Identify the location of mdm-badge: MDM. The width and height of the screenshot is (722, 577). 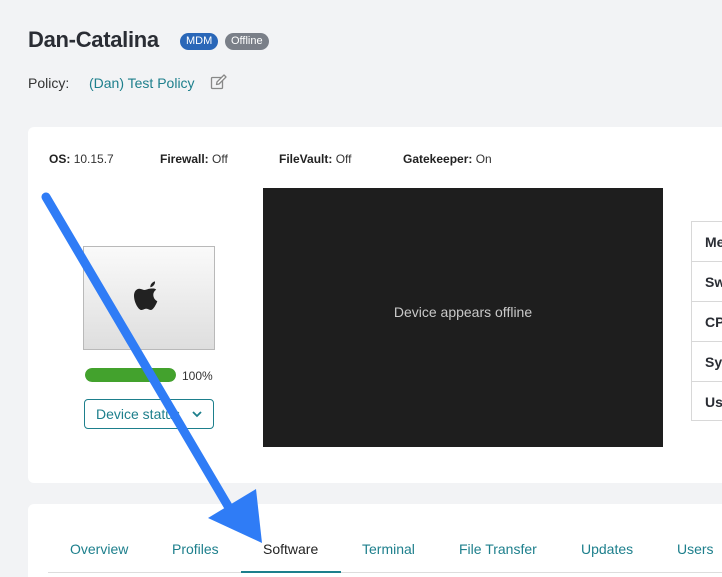
(199, 41).